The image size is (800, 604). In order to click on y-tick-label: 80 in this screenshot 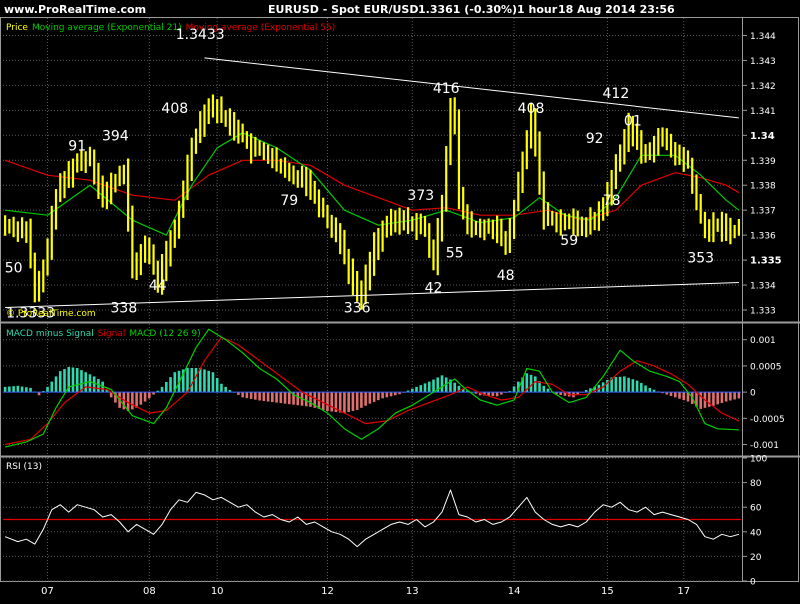, I will do `click(756, 484)`.